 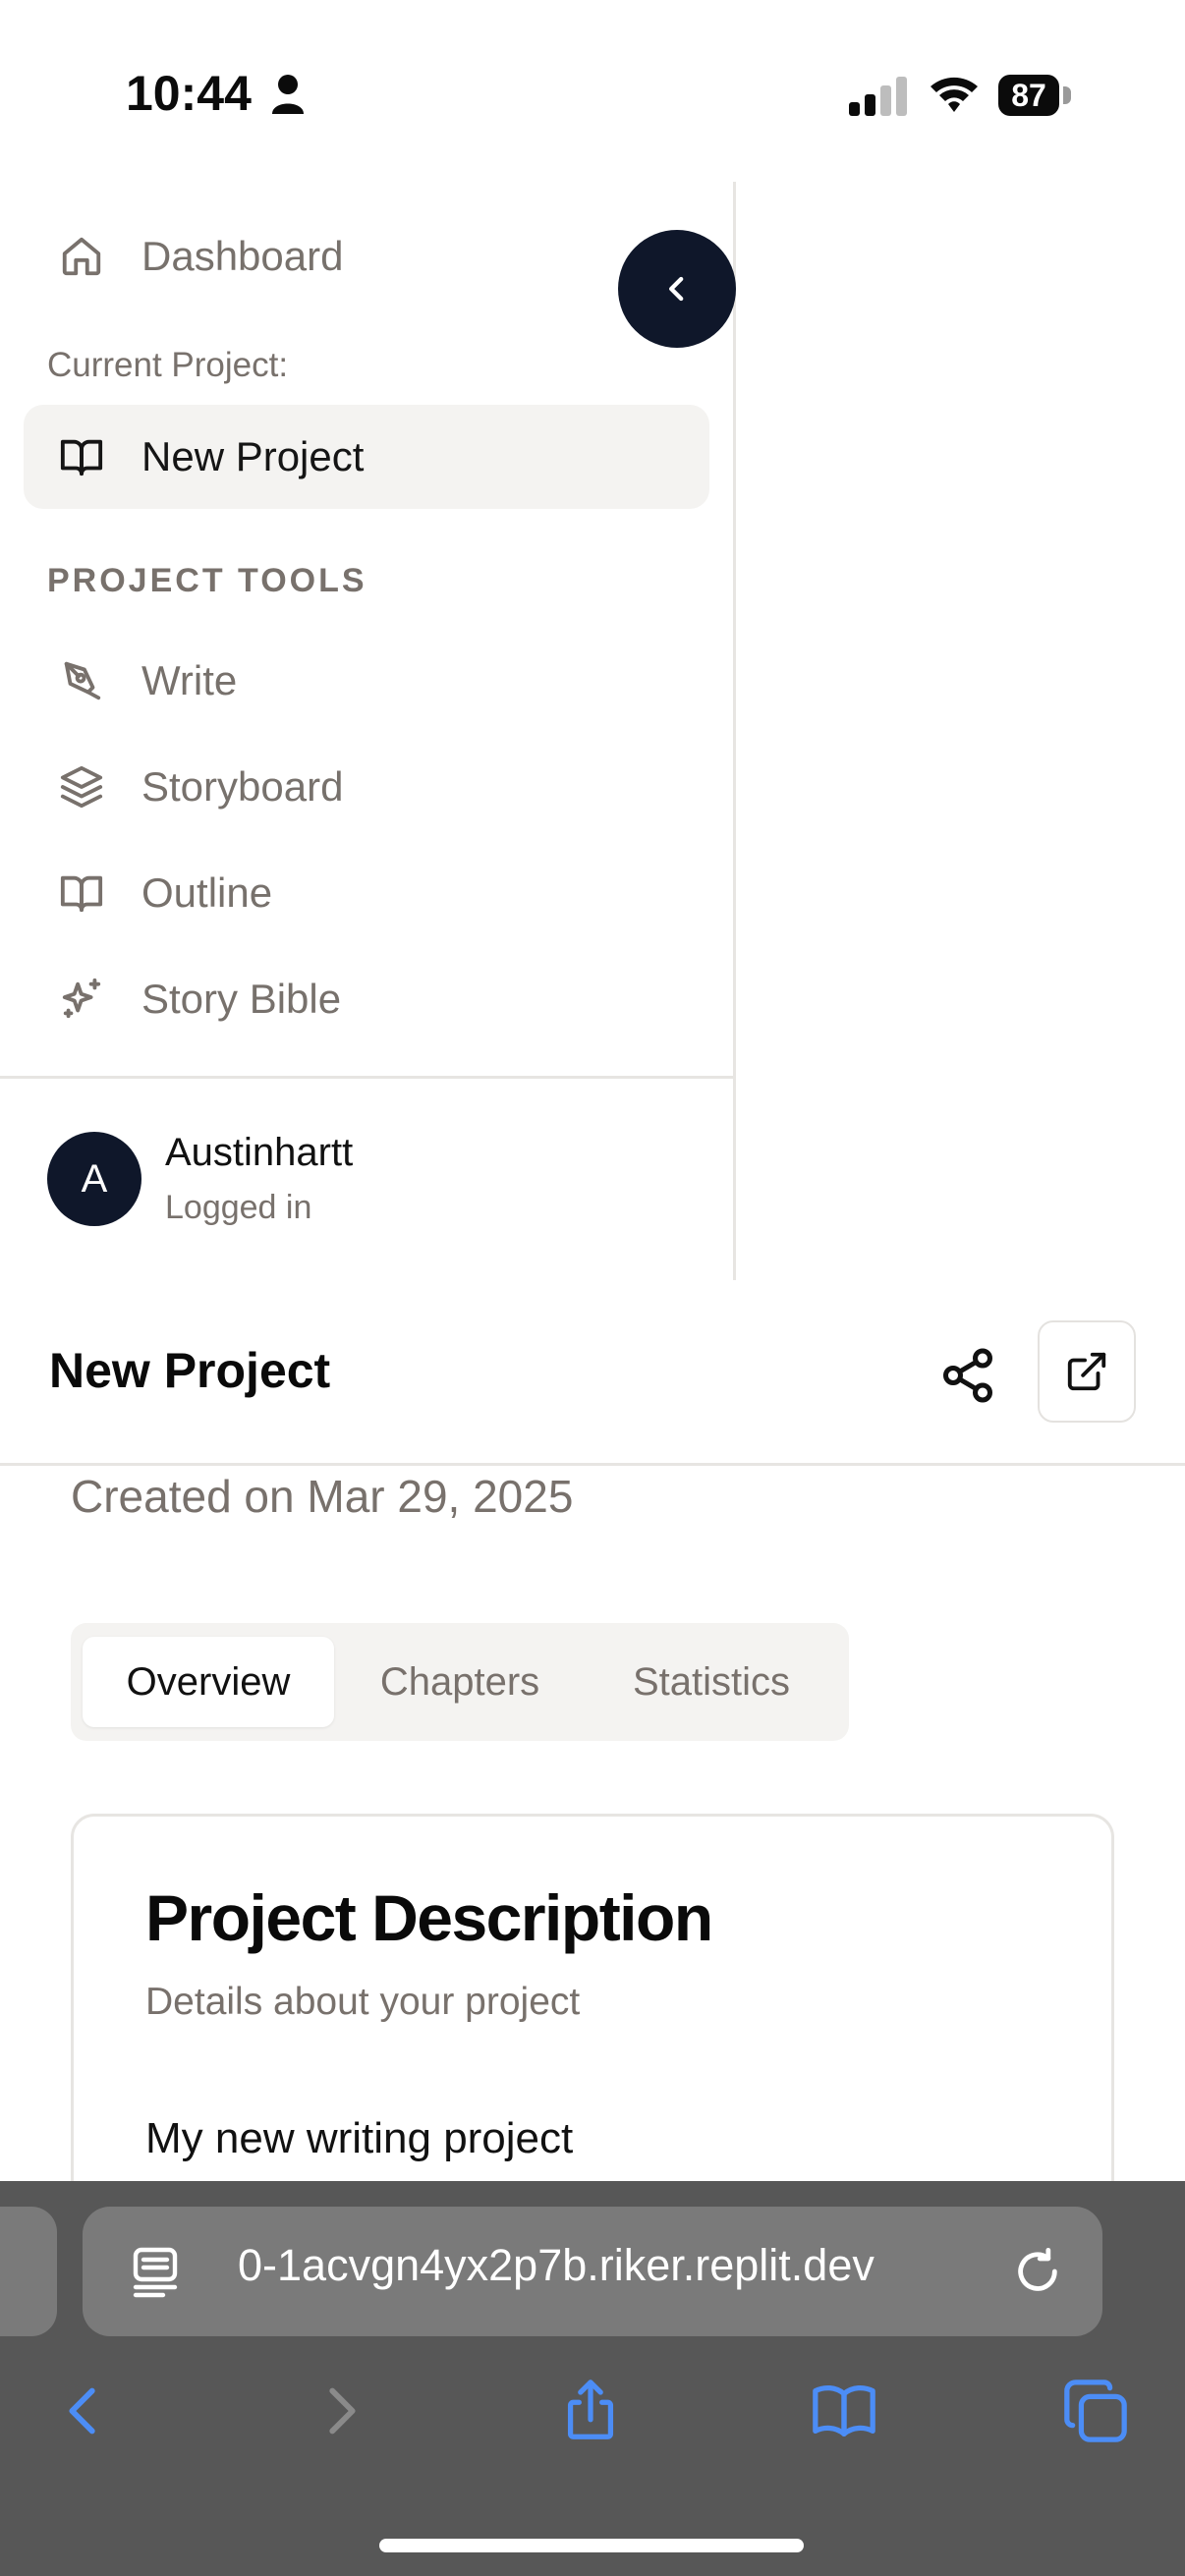 What do you see at coordinates (612, 2269) in the screenshot?
I see `url-text: 0-1acvgn4yx2p7b.riker.replit.dev` at bounding box center [612, 2269].